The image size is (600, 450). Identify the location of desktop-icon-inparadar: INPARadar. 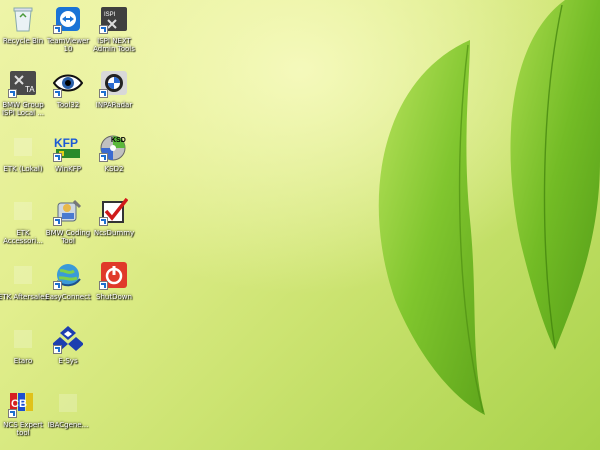
(114, 88).